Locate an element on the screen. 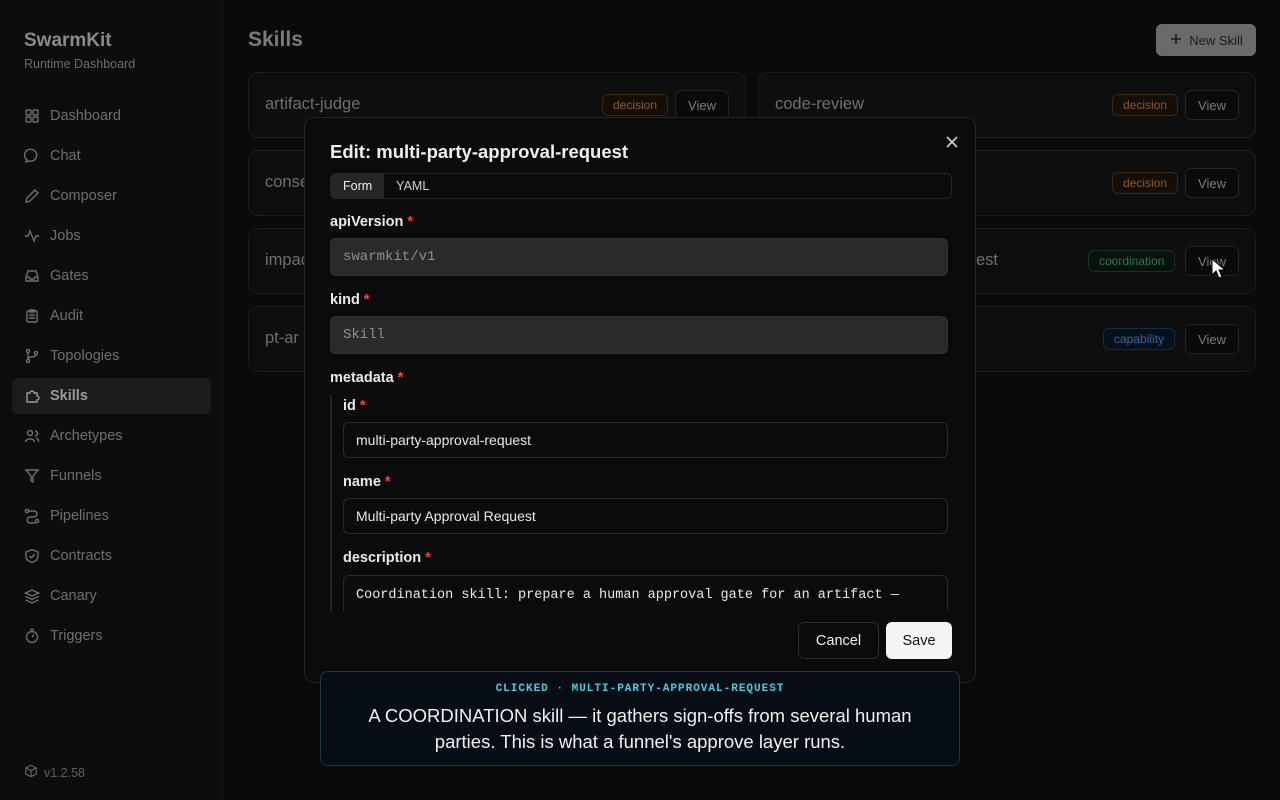  puzzle-icon is located at coordinates (32, 396).